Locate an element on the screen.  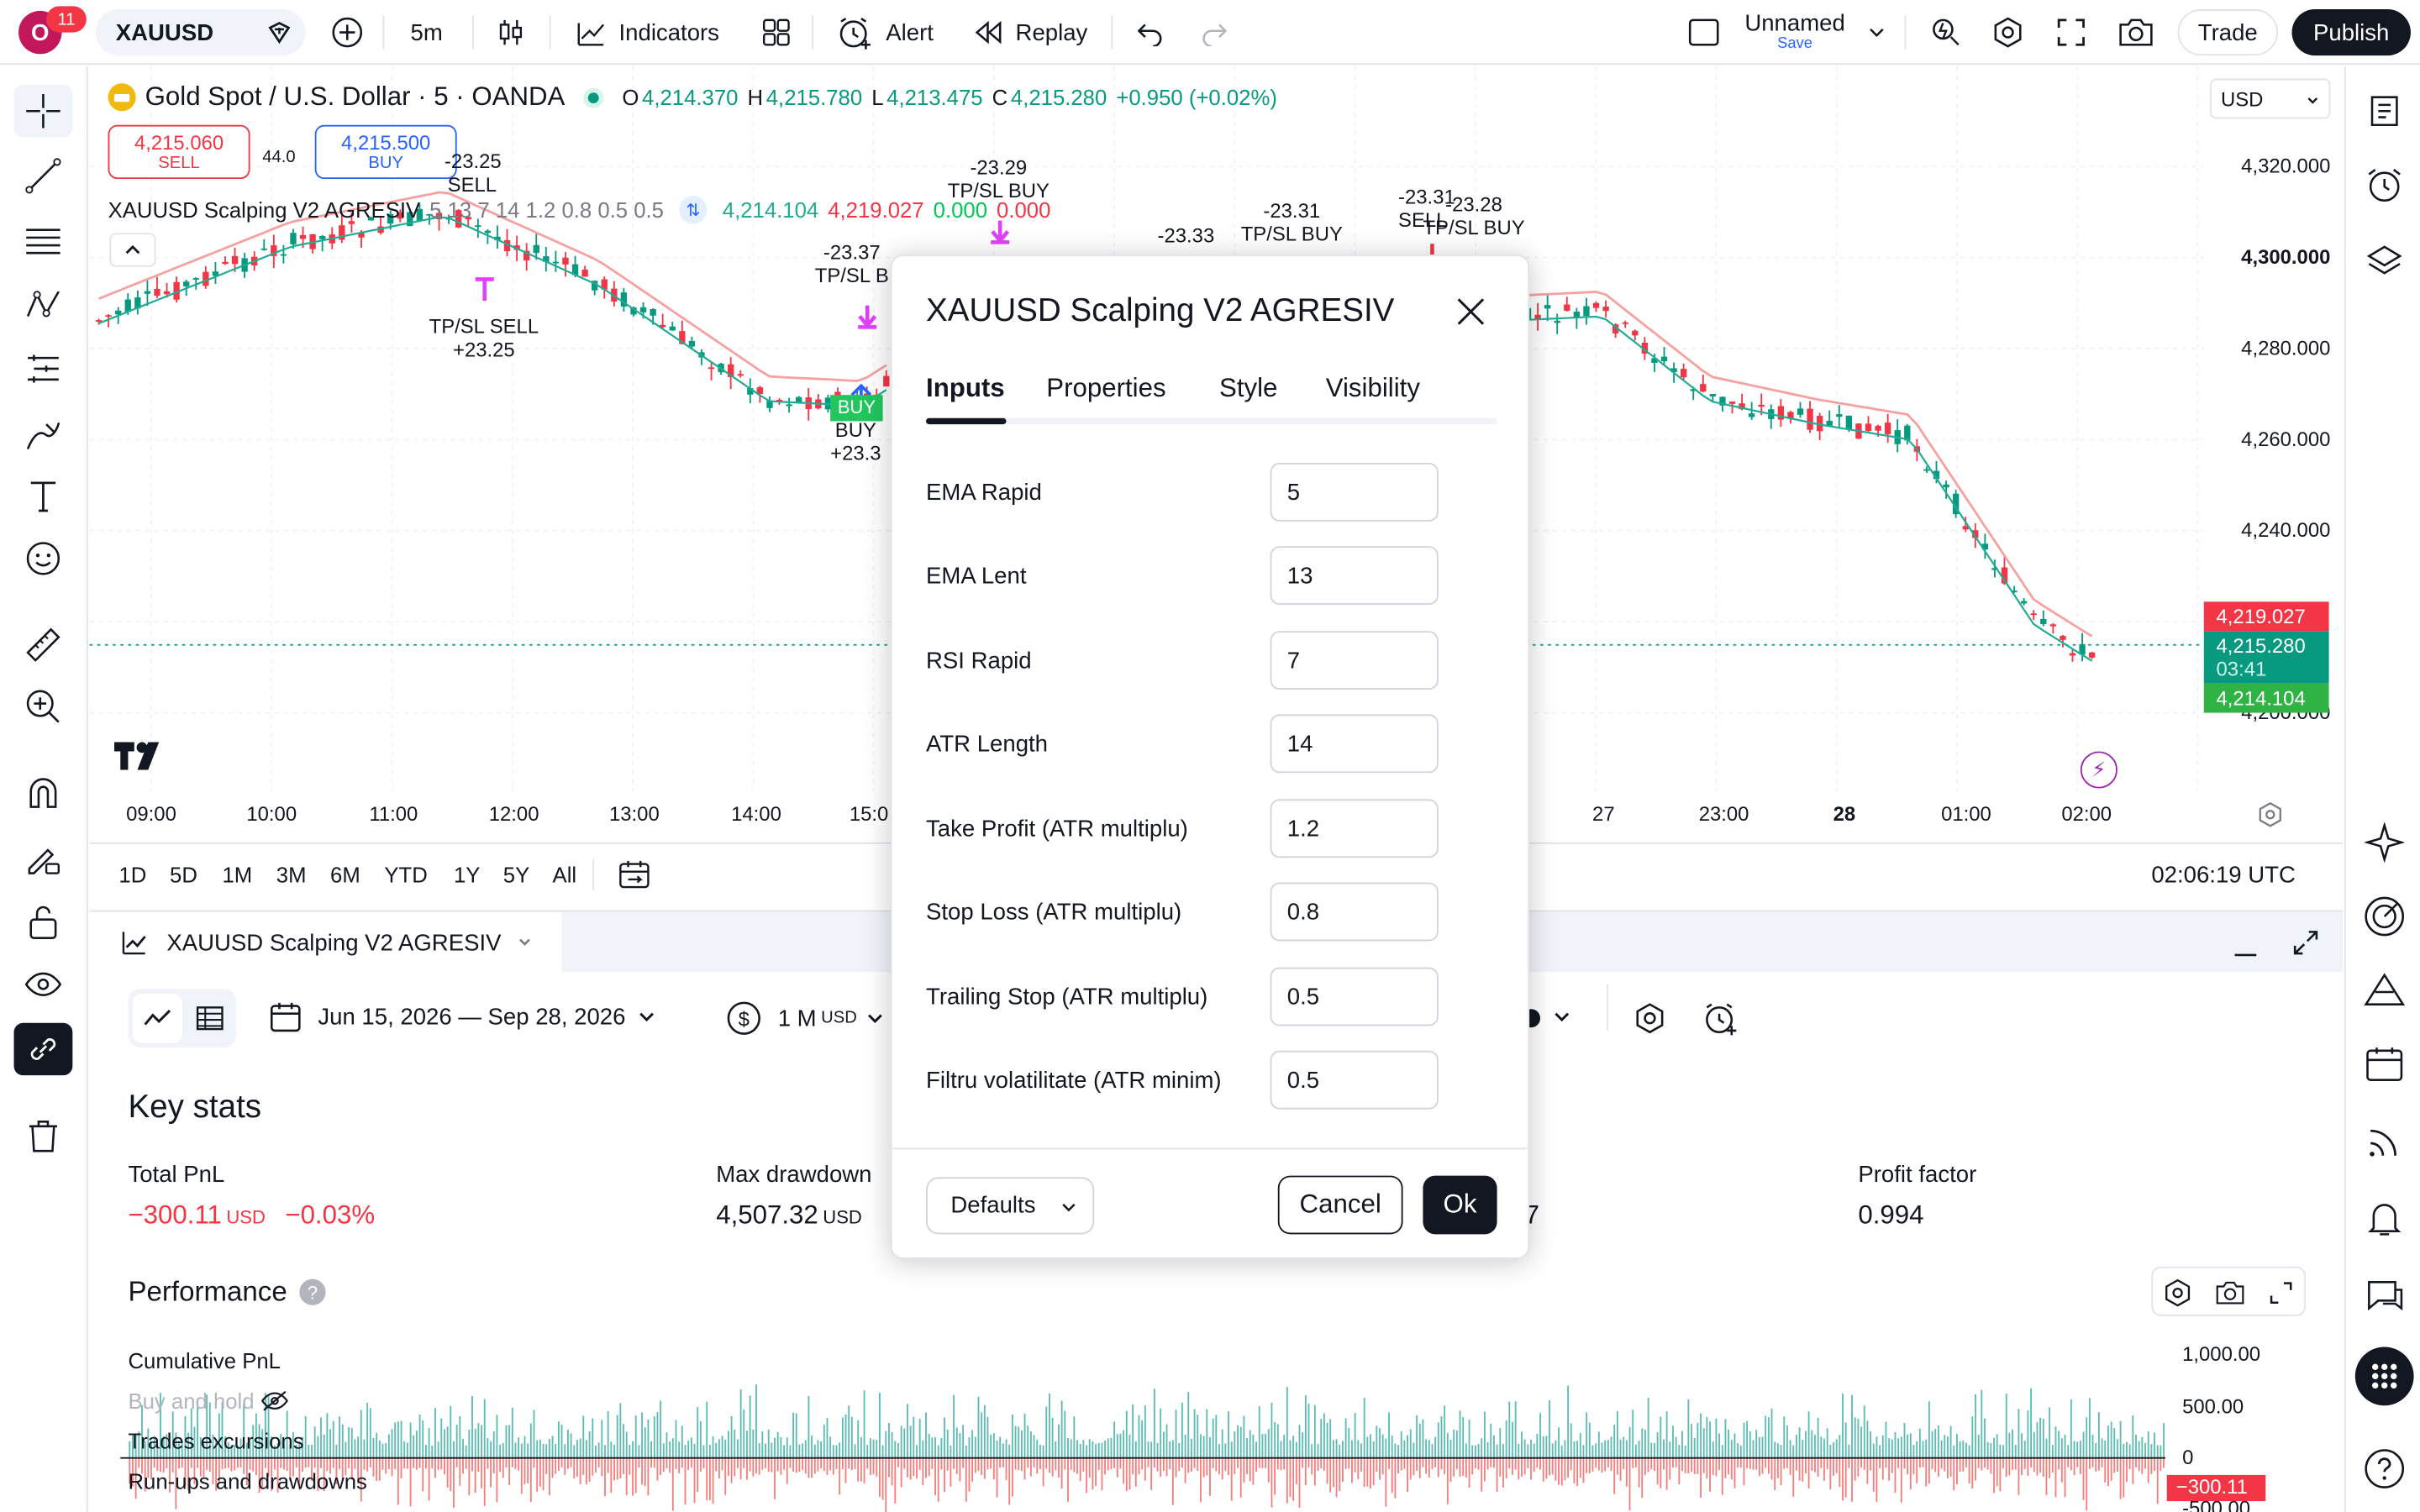
lock-tool is located at coordinates (43, 922).